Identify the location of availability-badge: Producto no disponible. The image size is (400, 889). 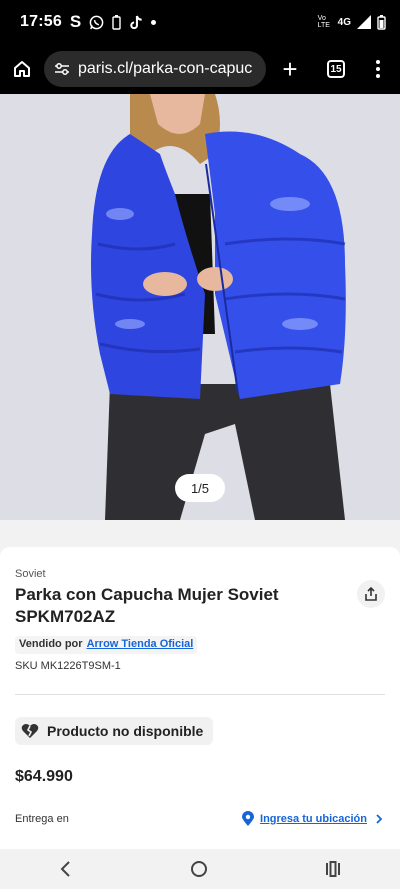
(114, 731).